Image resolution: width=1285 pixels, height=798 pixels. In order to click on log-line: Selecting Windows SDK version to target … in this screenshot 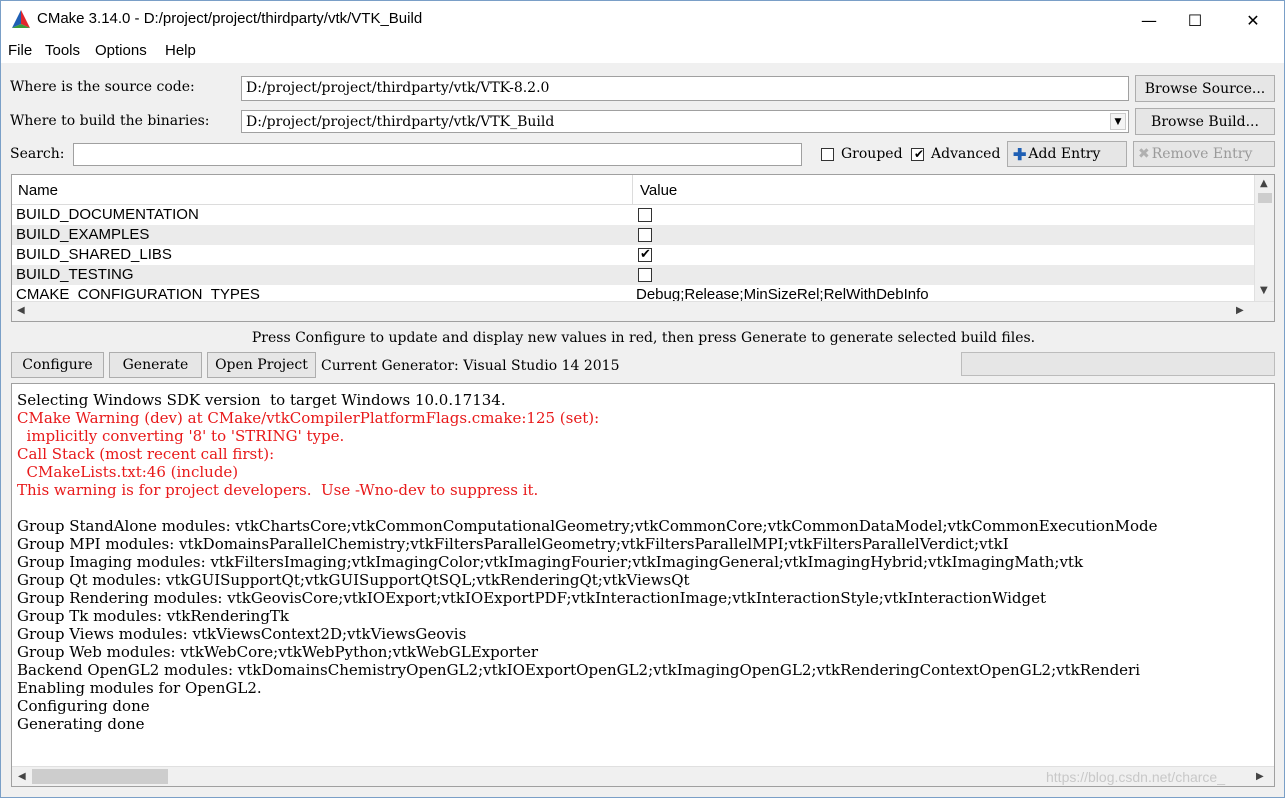, I will do `click(261, 400)`.